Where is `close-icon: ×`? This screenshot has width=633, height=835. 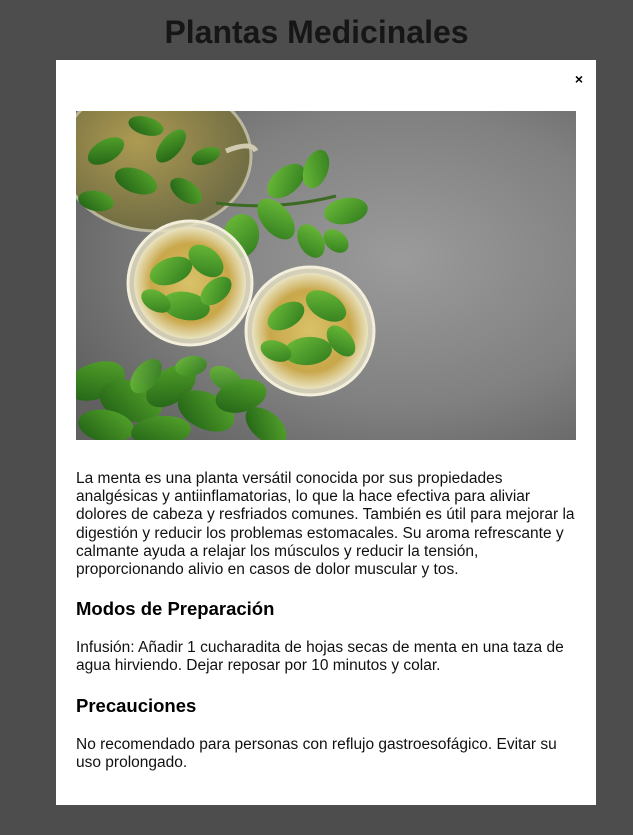
close-icon: × is located at coordinates (579, 79).